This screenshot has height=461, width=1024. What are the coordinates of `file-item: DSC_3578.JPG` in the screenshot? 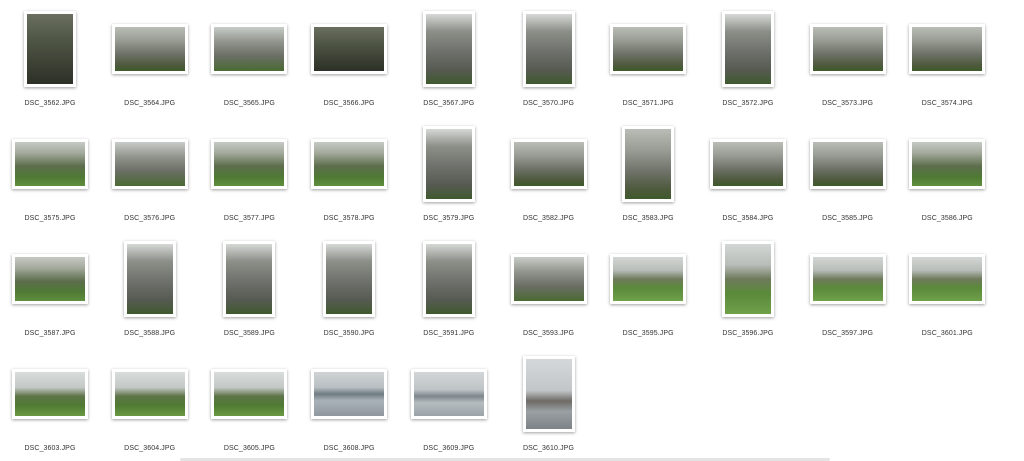 It's located at (349, 176).